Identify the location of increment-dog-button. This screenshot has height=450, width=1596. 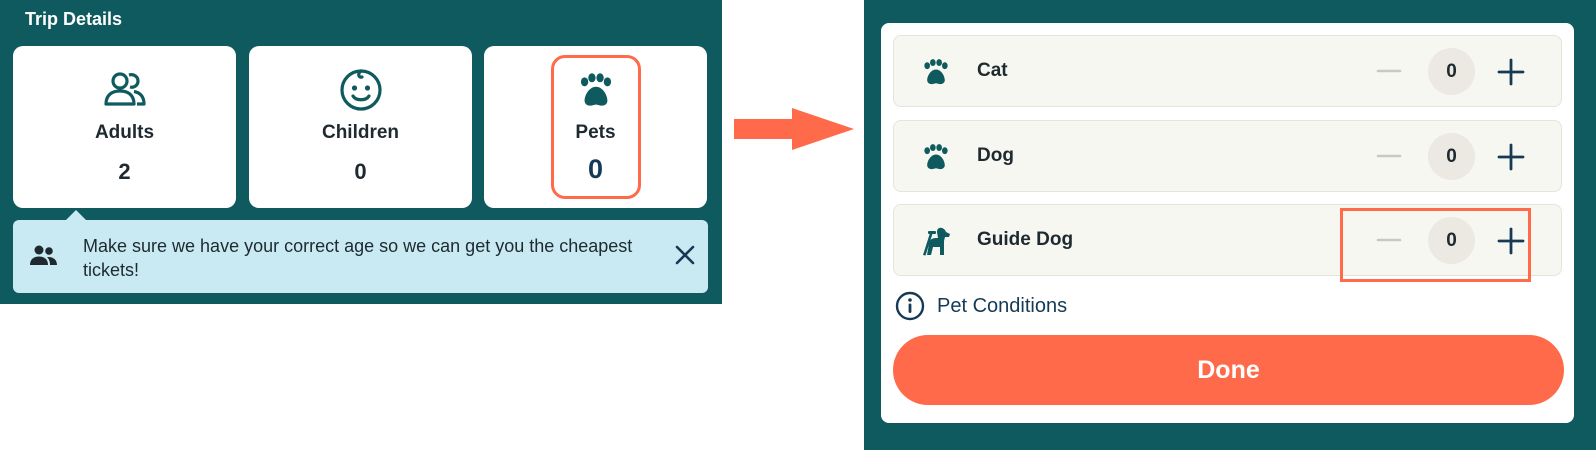
(1511, 157).